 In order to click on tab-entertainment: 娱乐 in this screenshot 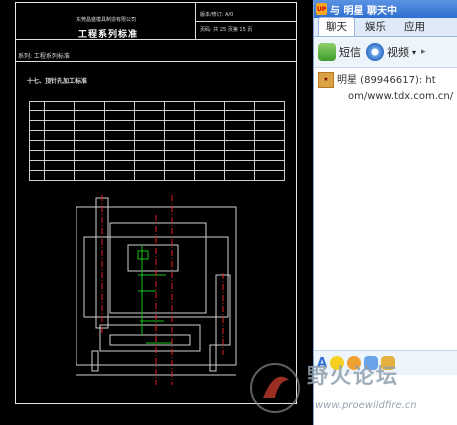, I will do `click(375, 26)`.